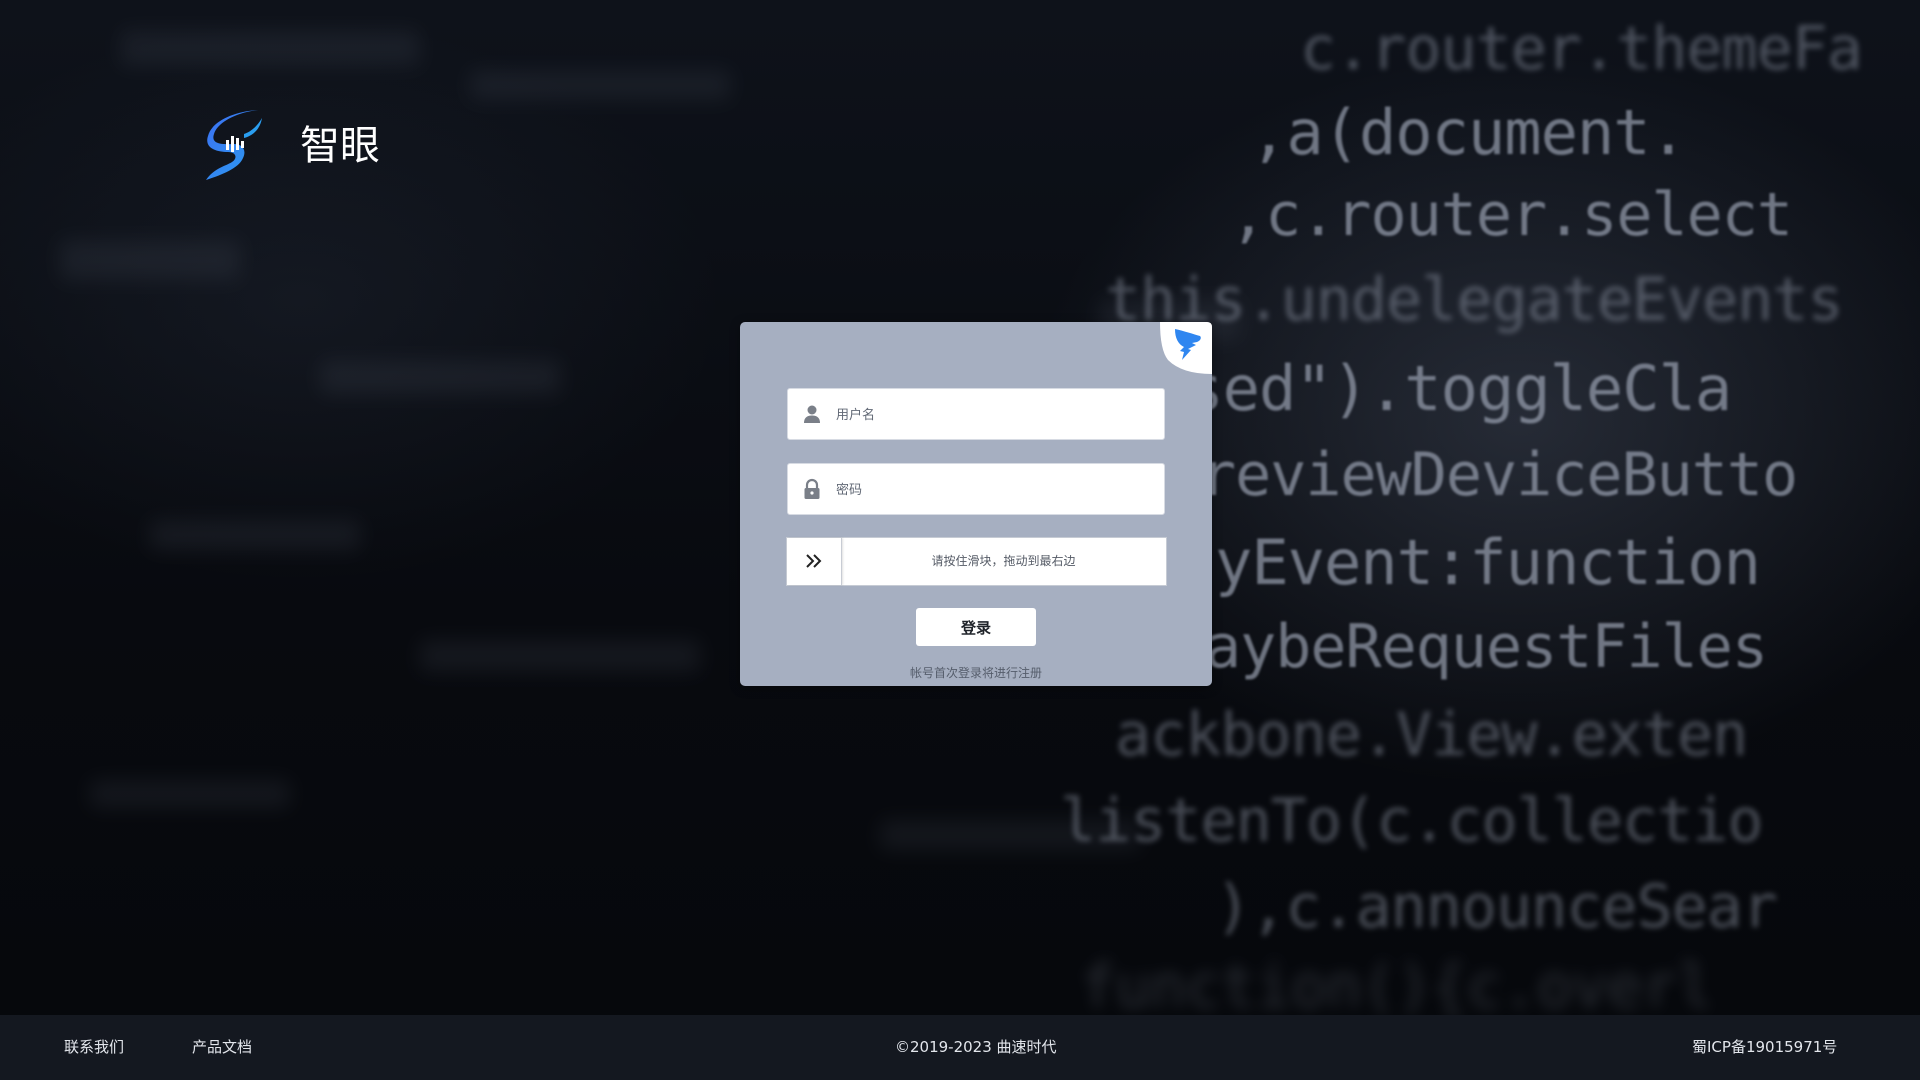  I want to click on background-code-line: c.router.themeFa, so click(1581, 49).